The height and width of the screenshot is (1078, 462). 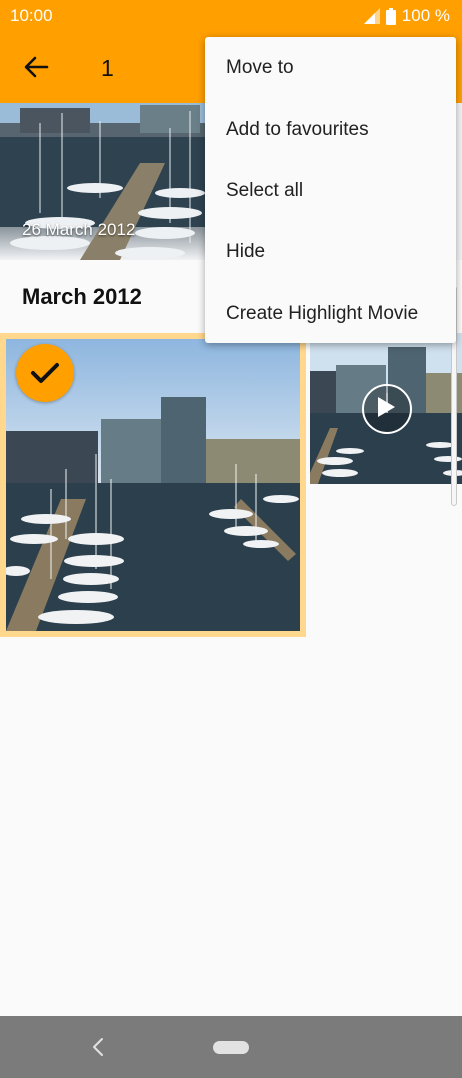 What do you see at coordinates (322, 314) in the screenshot?
I see `menu-item-create-highlight-movie: Create Highlight Movie` at bounding box center [322, 314].